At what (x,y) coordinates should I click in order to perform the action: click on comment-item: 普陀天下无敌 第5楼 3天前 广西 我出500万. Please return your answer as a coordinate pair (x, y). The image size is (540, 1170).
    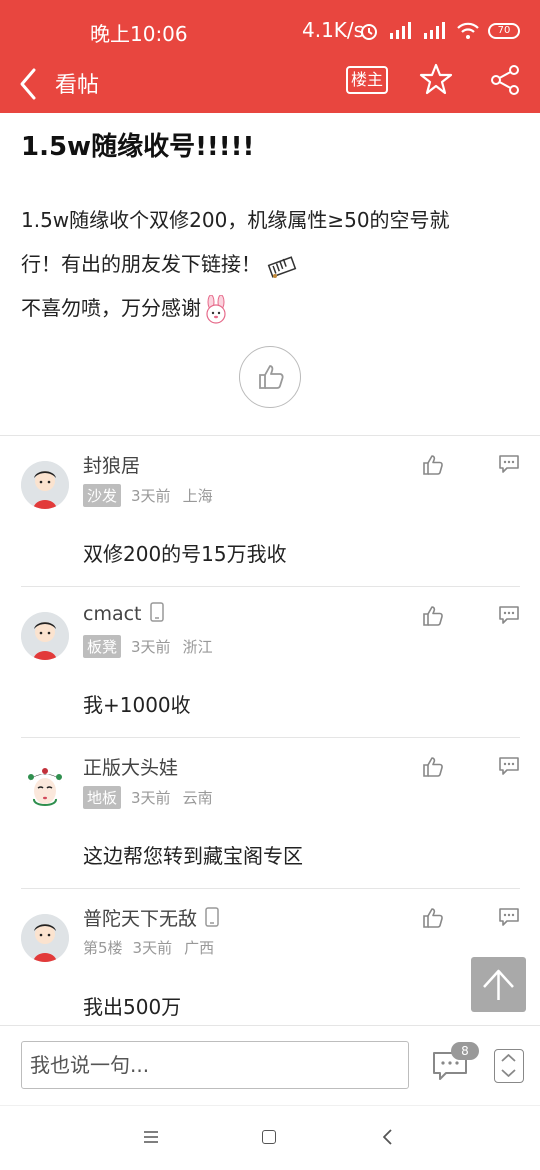
    Looking at the image, I should click on (270, 964).